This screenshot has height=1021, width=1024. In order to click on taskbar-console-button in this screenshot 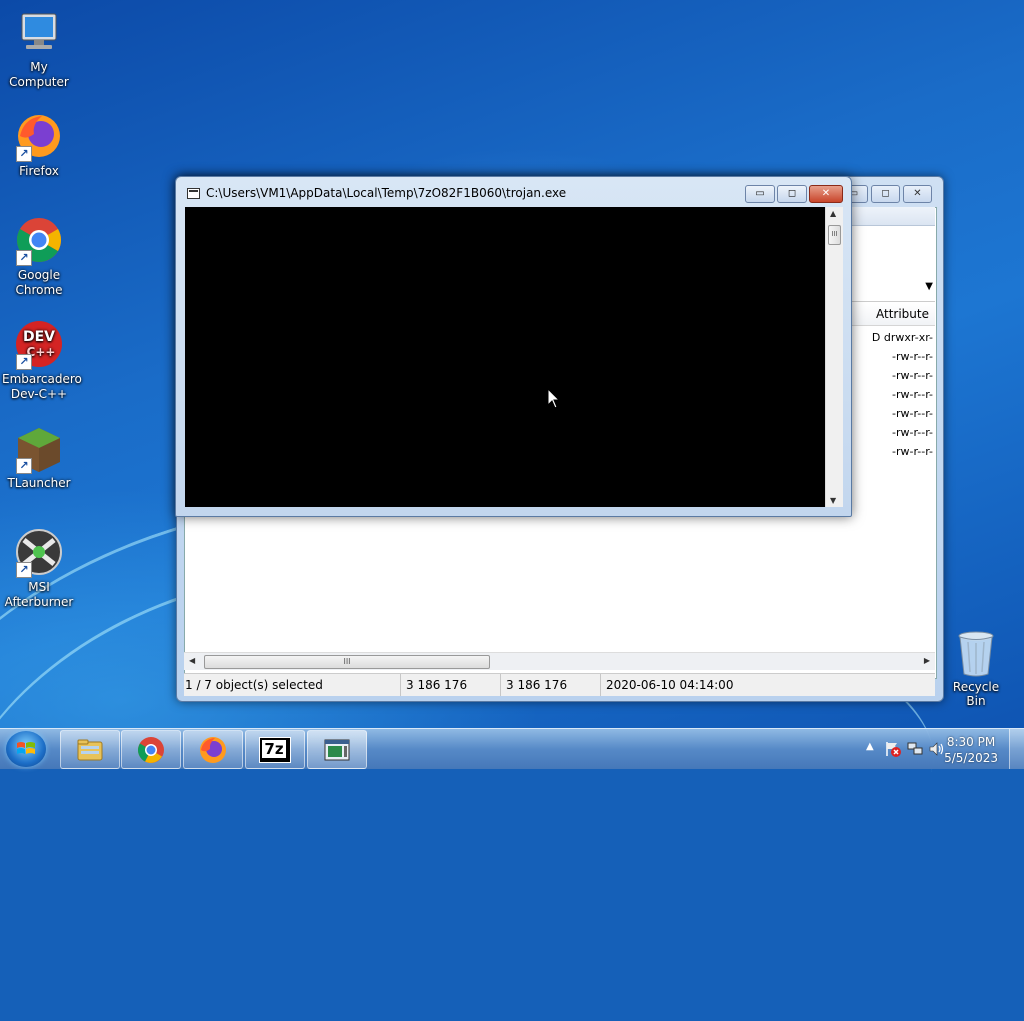, I will do `click(337, 749)`.